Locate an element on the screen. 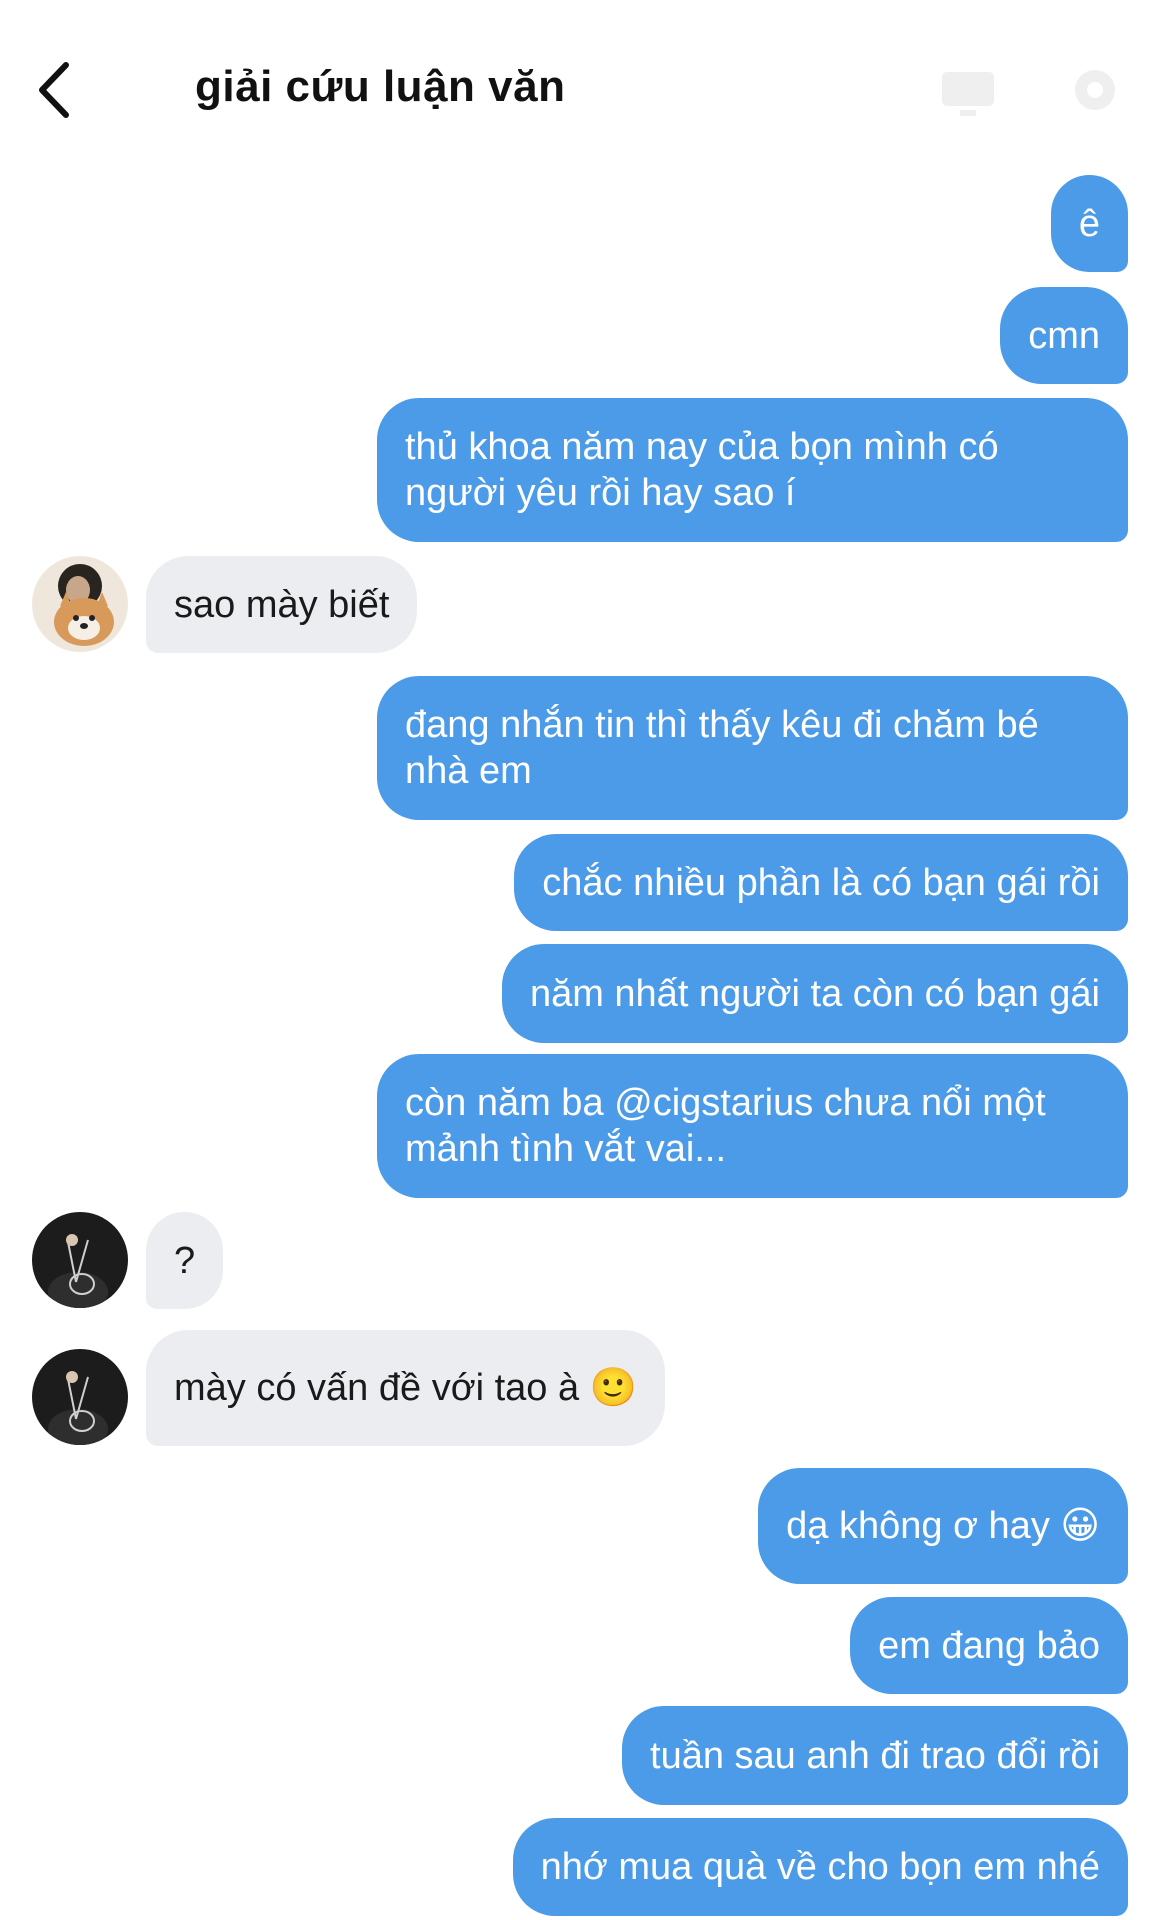  message-text: cmn is located at coordinates (1064, 335).